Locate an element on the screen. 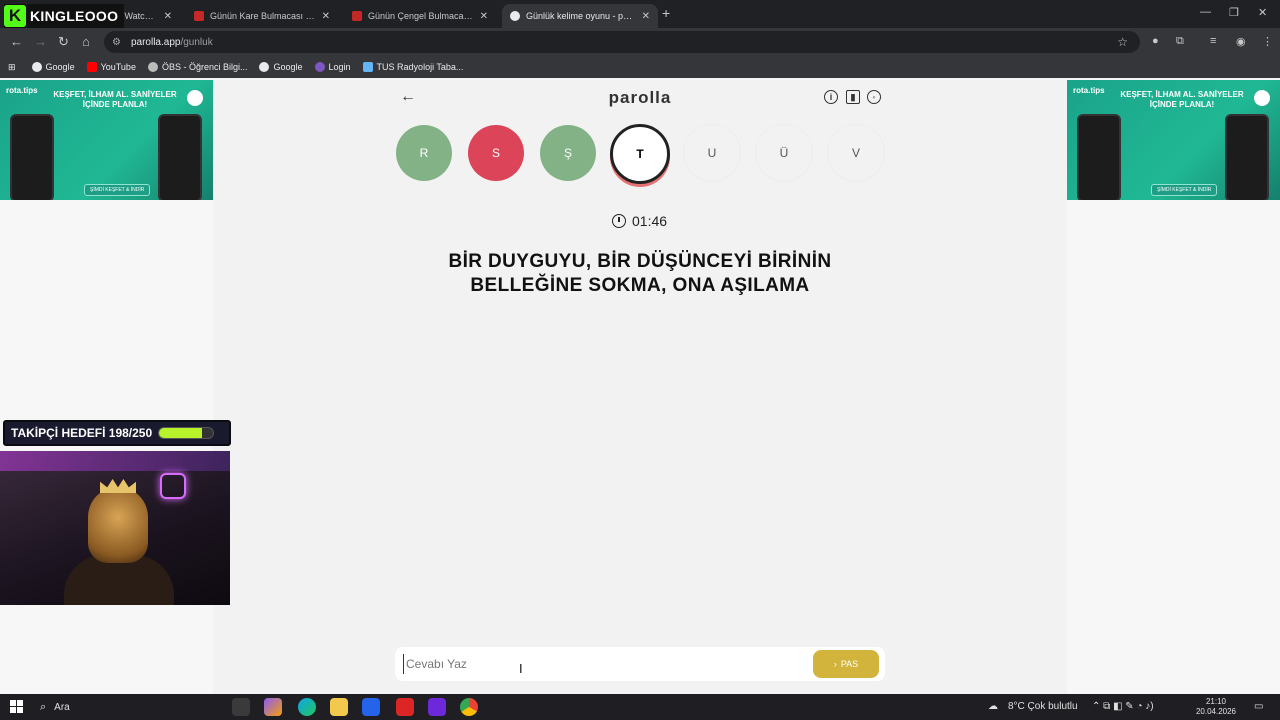  task-view-icon is located at coordinates (241, 707).